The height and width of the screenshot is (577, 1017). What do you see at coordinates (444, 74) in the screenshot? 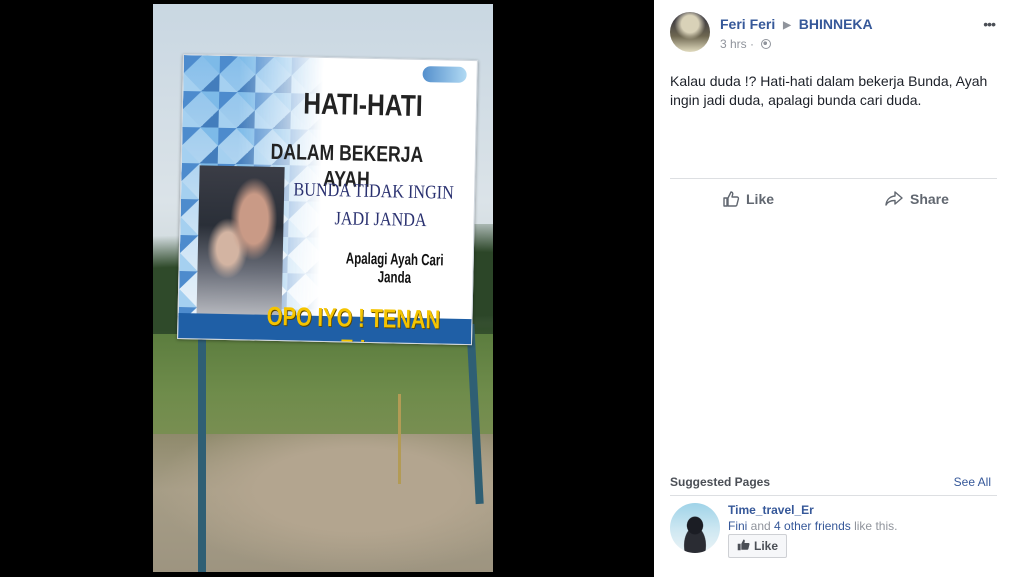
I see `sign-logo` at bounding box center [444, 74].